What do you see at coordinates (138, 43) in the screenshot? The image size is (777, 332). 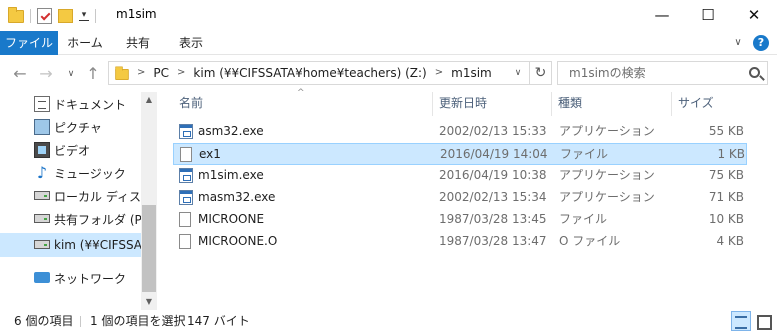 I see `tab-share: 共有` at bounding box center [138, 43].